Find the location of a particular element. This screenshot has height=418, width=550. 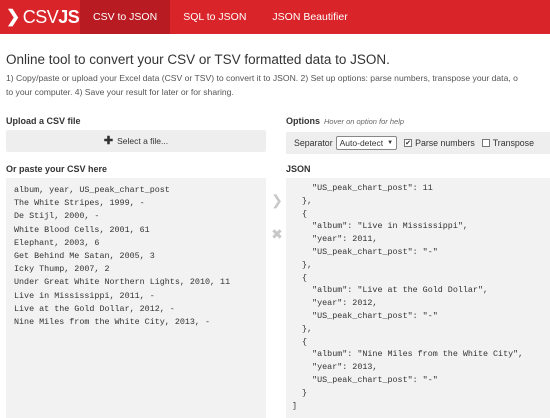

brand-logo: ❯ CSVJSON is located at coordinates (53, 17).